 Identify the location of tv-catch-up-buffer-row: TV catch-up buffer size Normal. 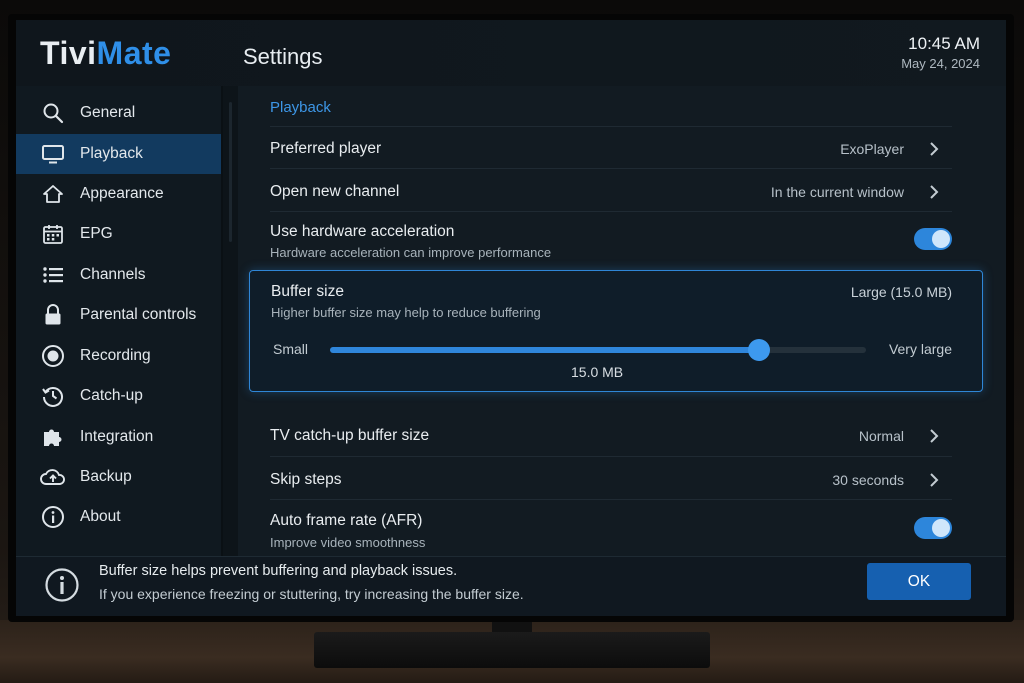
(611, 434).